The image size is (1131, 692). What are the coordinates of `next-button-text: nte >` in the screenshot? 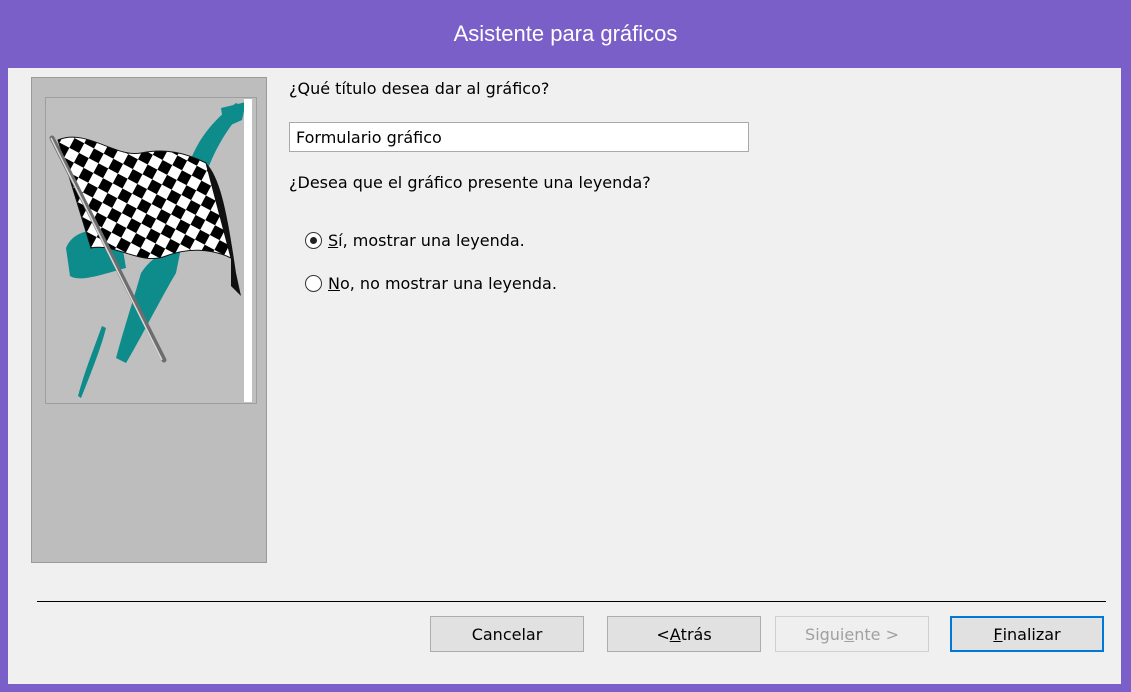 It's located at (876, 634).